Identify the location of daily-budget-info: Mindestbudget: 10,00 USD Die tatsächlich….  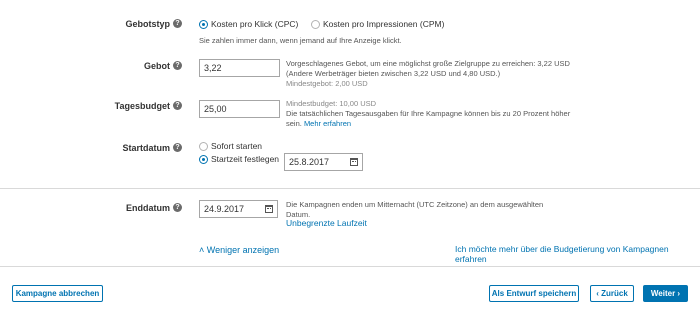
(446, 114).